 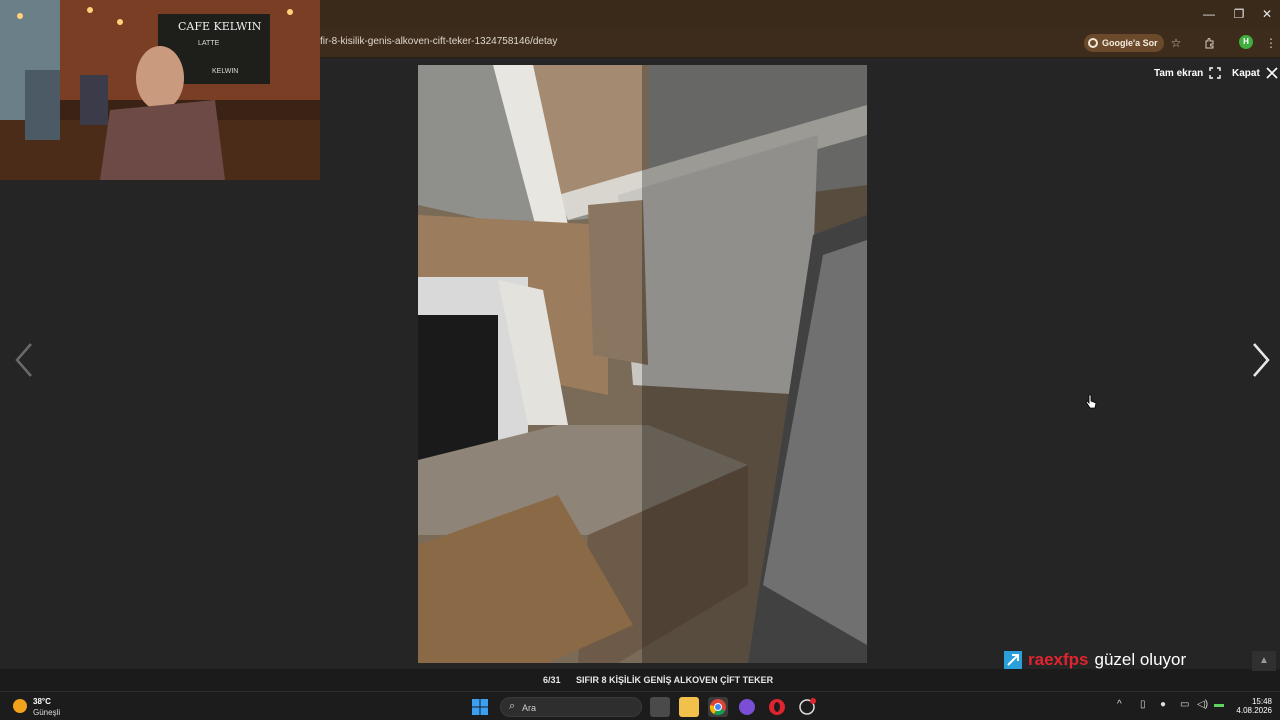 What do you see at coordinates (1272, 73) in the screenshot?
I see `close-icon` at bounding box center [1272, 73].